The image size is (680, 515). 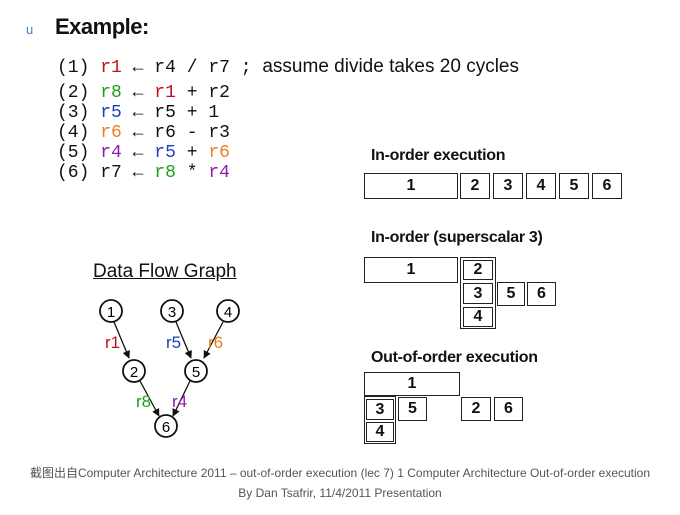 What do you see at coordinates (411, 270) in the screenshot?
I see `superscalar-cell-1: 1` at bounding box center [411, 270].